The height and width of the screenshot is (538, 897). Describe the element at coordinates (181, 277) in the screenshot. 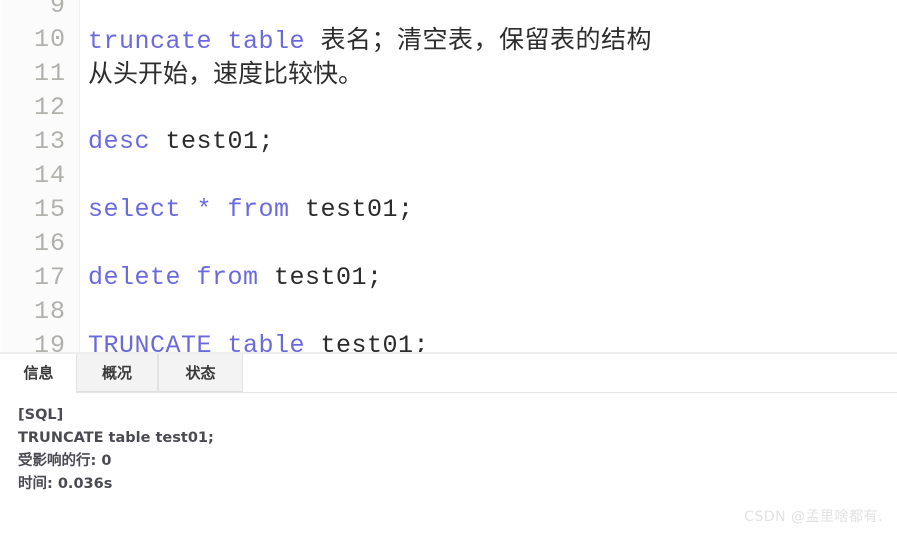

I see `code-token-keyword: delete from` at that location.